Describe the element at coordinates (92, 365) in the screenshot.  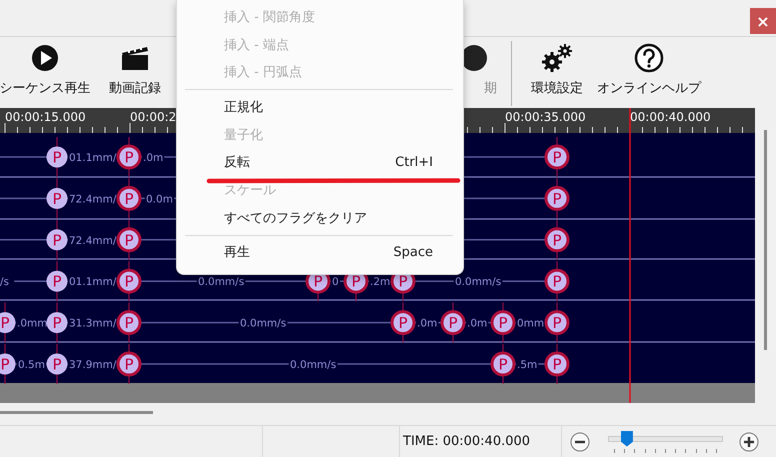
I see `speed-label: 37.9mm/` at that location.